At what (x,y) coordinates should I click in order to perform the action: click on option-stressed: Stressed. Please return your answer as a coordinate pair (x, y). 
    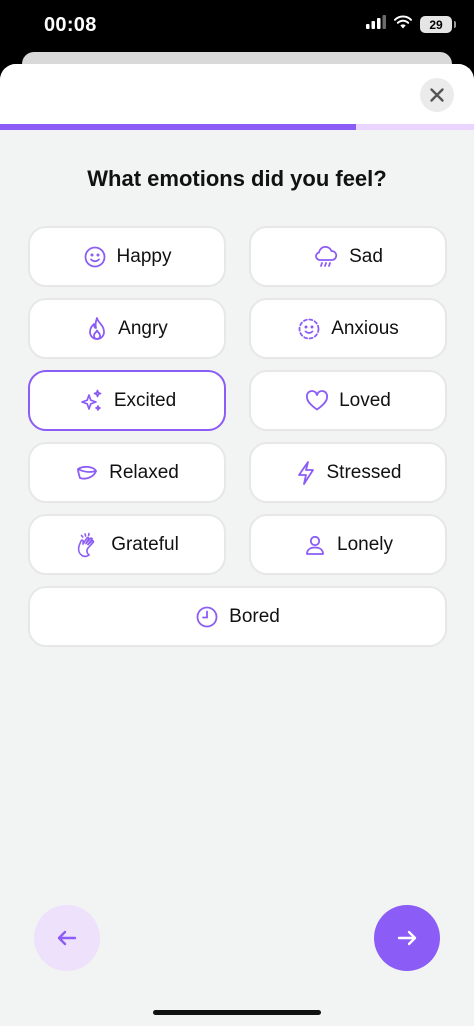
    Looking at the image, I should click on (348, 472).